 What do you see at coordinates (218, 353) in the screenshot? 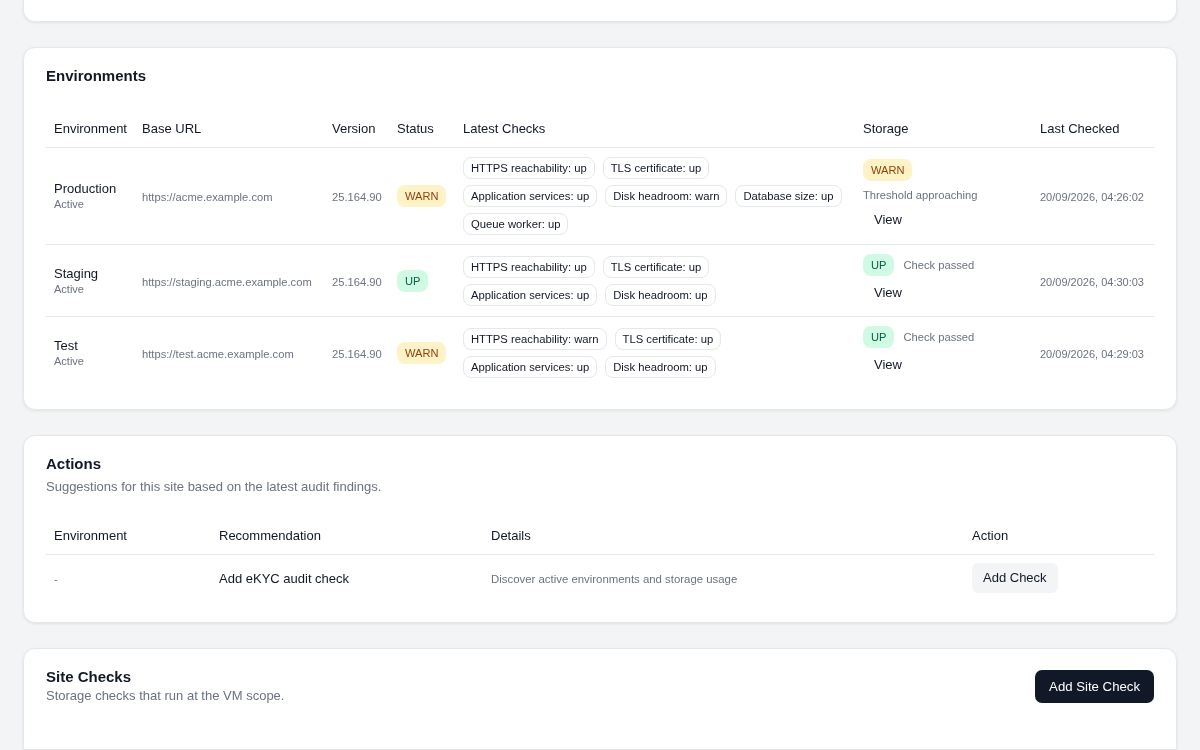
I see `base-url: https://test.acme.example.com` at bounding box center [218, 353].